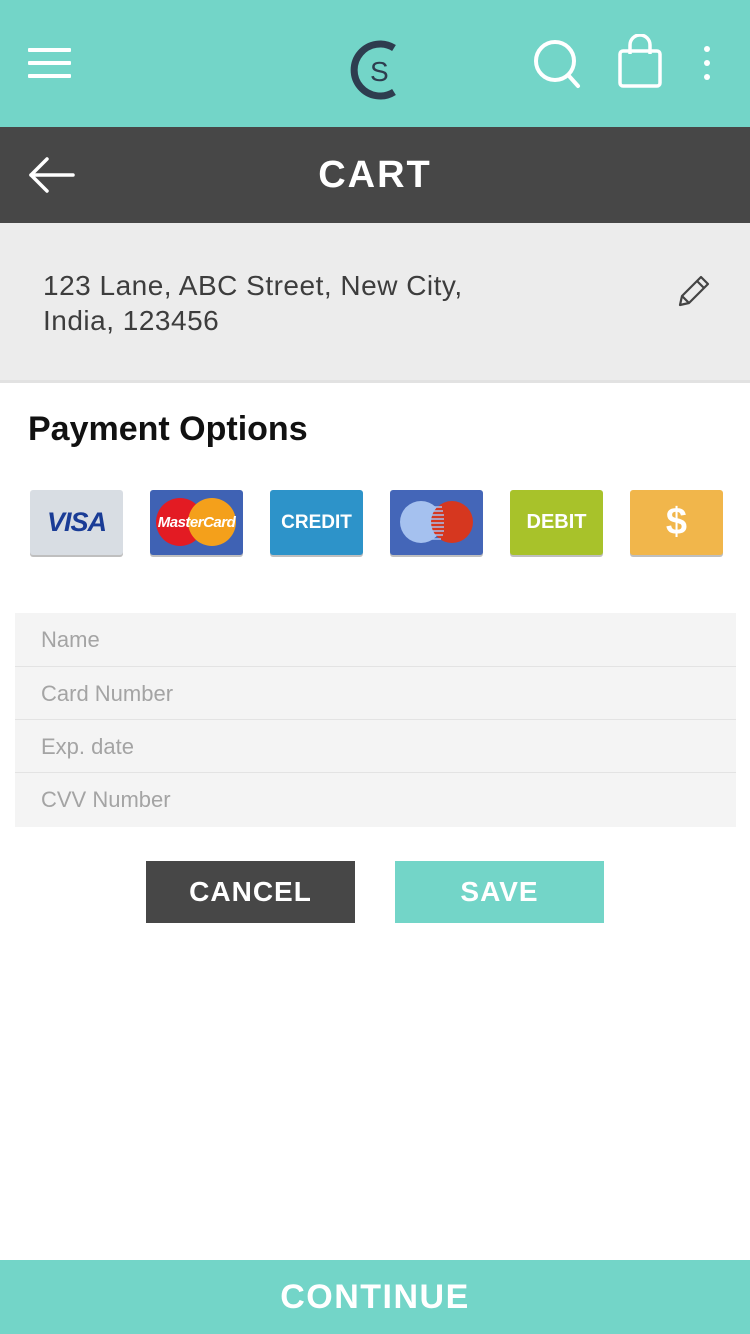  Describe the element at coordinates (131, 320) in the screenshot. I see `address-line-2: India, 123456` at that location.